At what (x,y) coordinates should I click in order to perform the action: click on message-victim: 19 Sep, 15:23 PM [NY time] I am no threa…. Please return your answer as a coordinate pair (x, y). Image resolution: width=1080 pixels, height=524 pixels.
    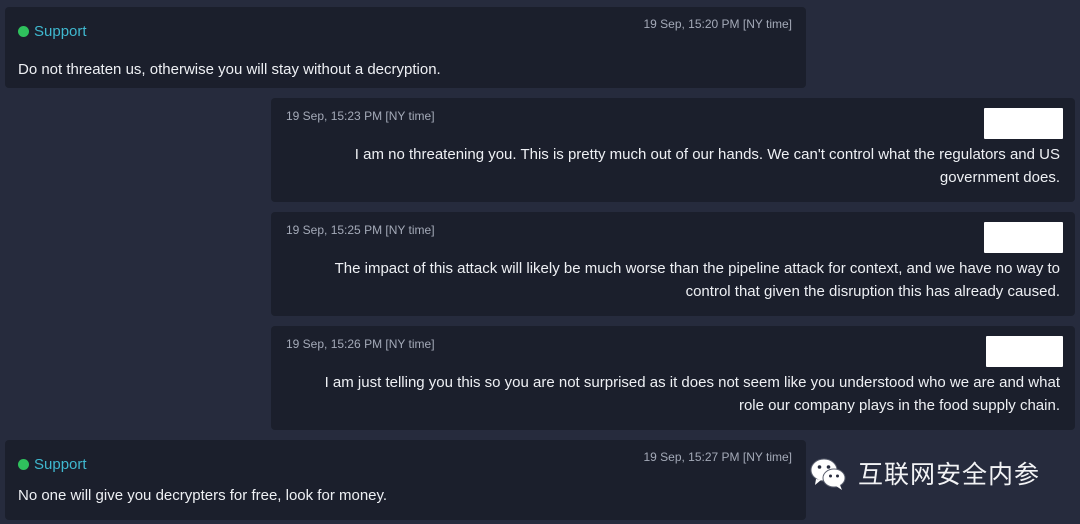
    Looking at the image, I should click on (673, 150).